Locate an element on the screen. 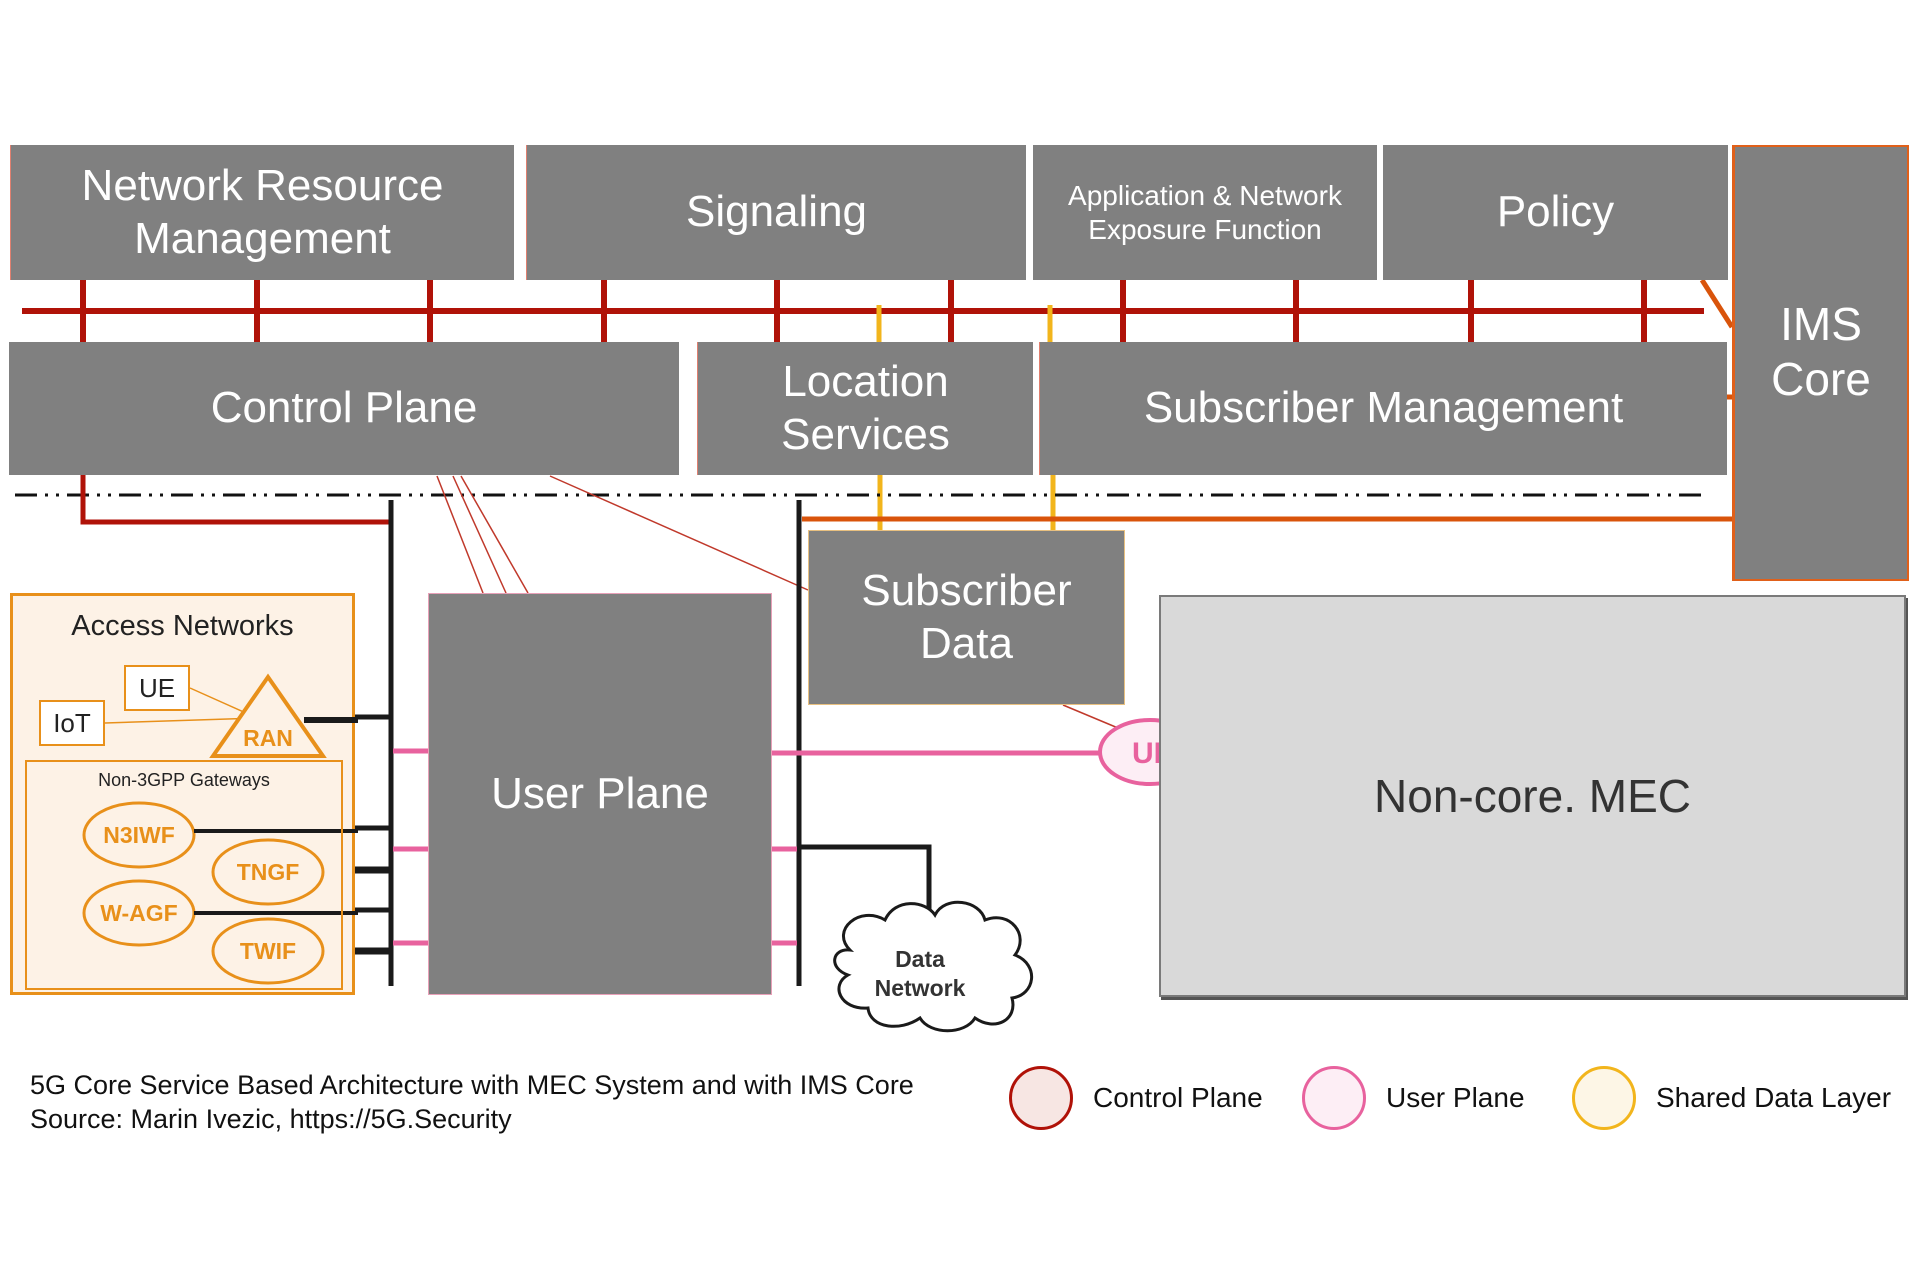  legend-swatch-control-plane is located at coordinates (1041, 1098).